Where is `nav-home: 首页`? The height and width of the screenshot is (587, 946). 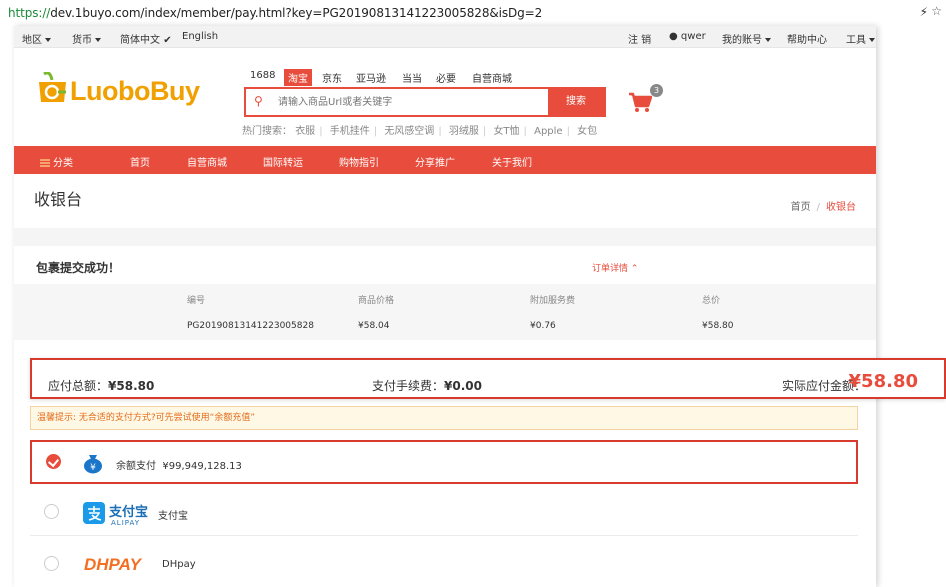 nav-home: 首页 is located at coordinates (140, 161).